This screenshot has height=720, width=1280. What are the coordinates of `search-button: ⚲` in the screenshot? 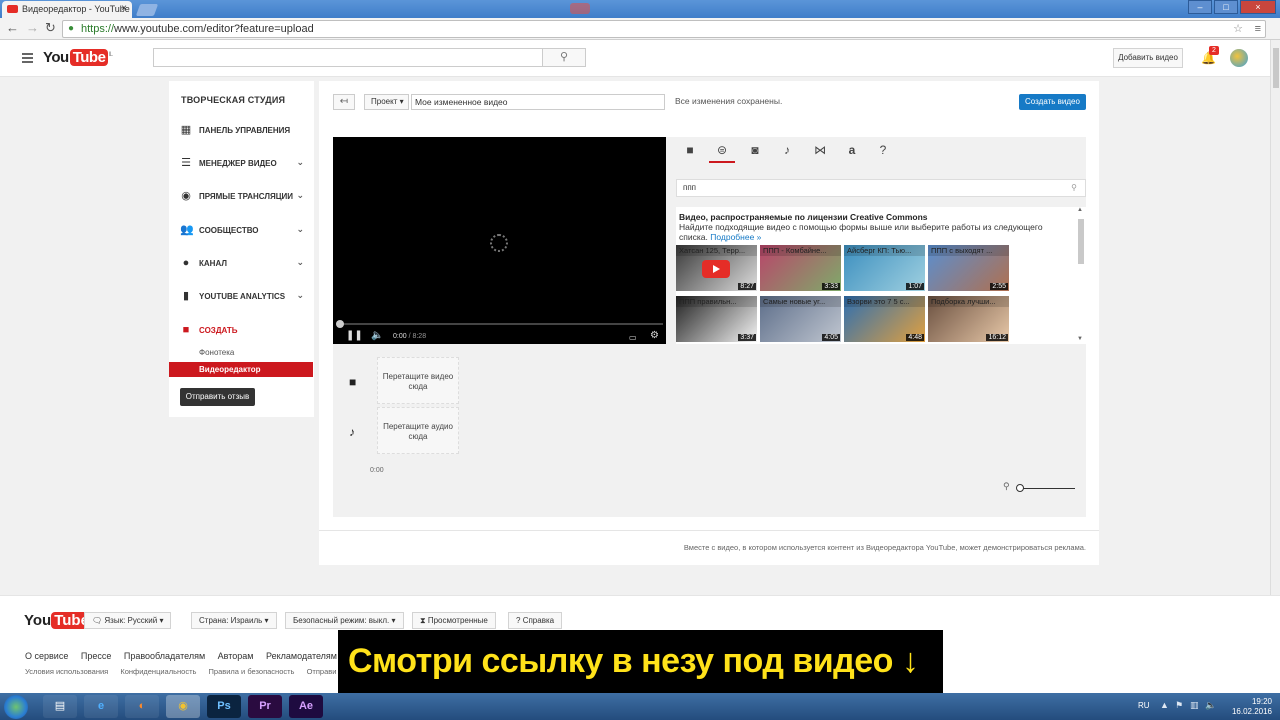 It's located at (564, 57).